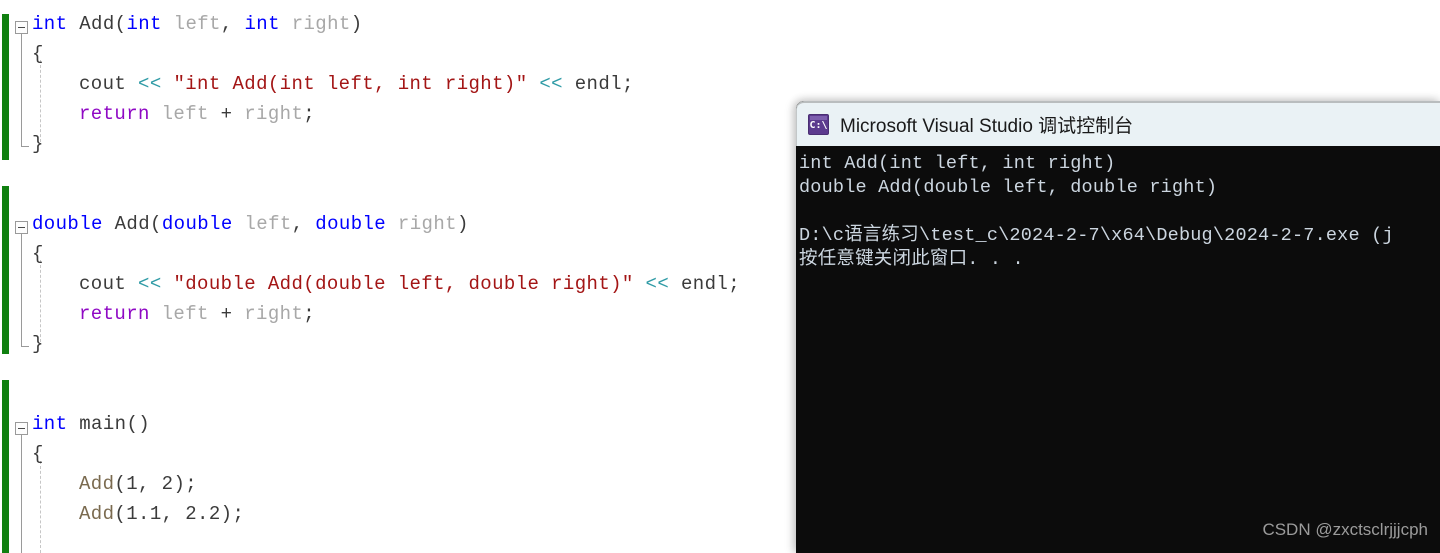 The width and height of the screenshot is (1440, 553). I want to click on code-token: 2.2, so click(203, 514).